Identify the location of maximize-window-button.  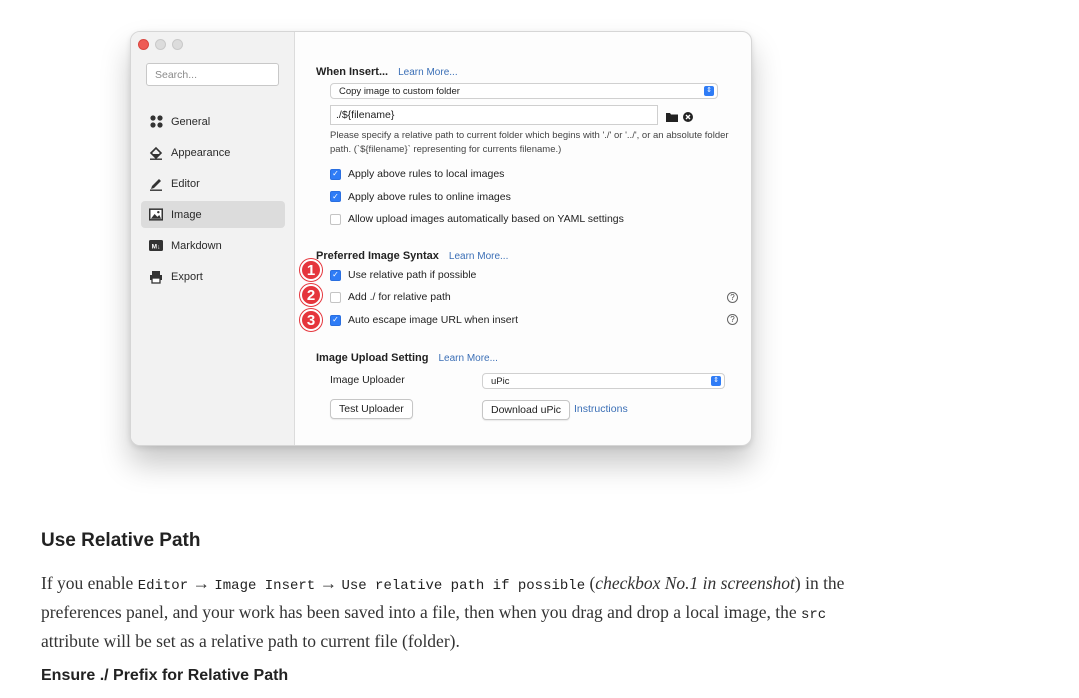
(177, 44).